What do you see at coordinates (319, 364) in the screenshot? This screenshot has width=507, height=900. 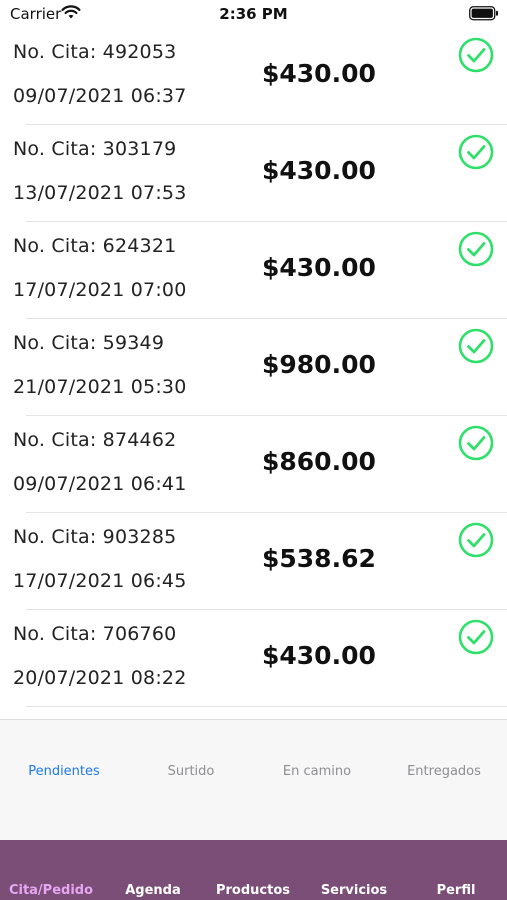 I see `order-amount: $980.00` at bounding box center [319, 364].